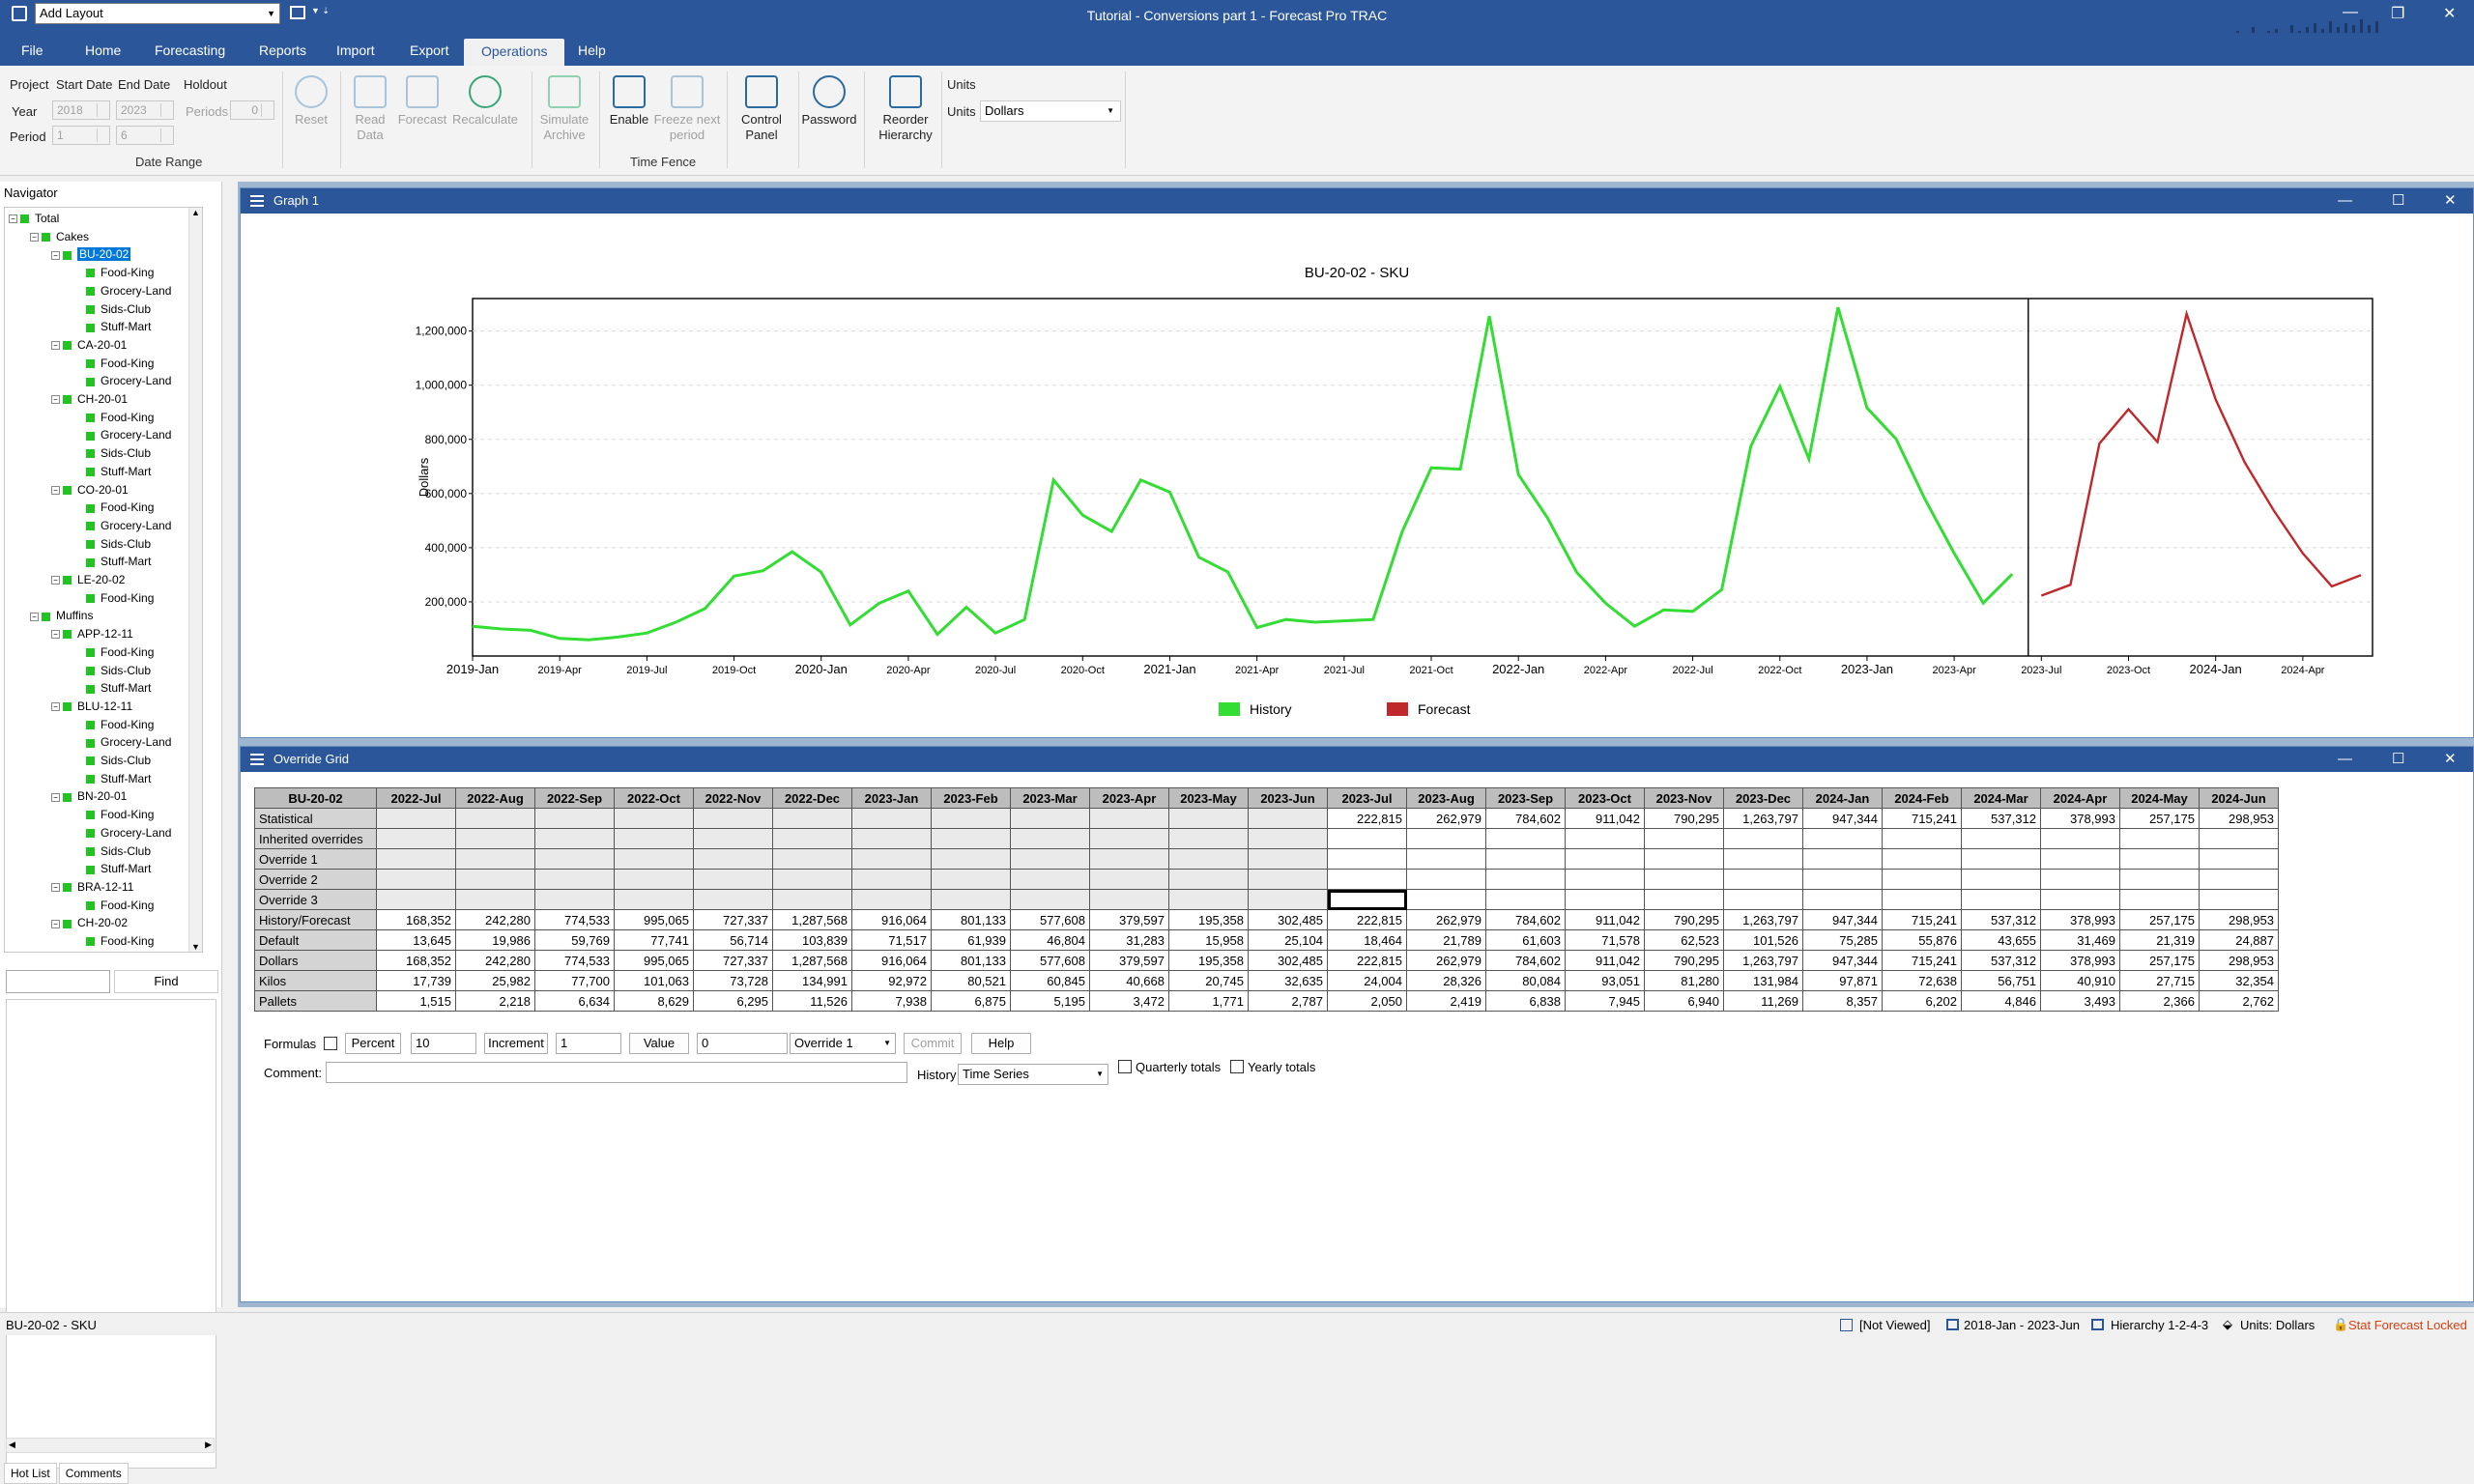  I want to click on tree-item: −BN-20-01, so click(89, 796).